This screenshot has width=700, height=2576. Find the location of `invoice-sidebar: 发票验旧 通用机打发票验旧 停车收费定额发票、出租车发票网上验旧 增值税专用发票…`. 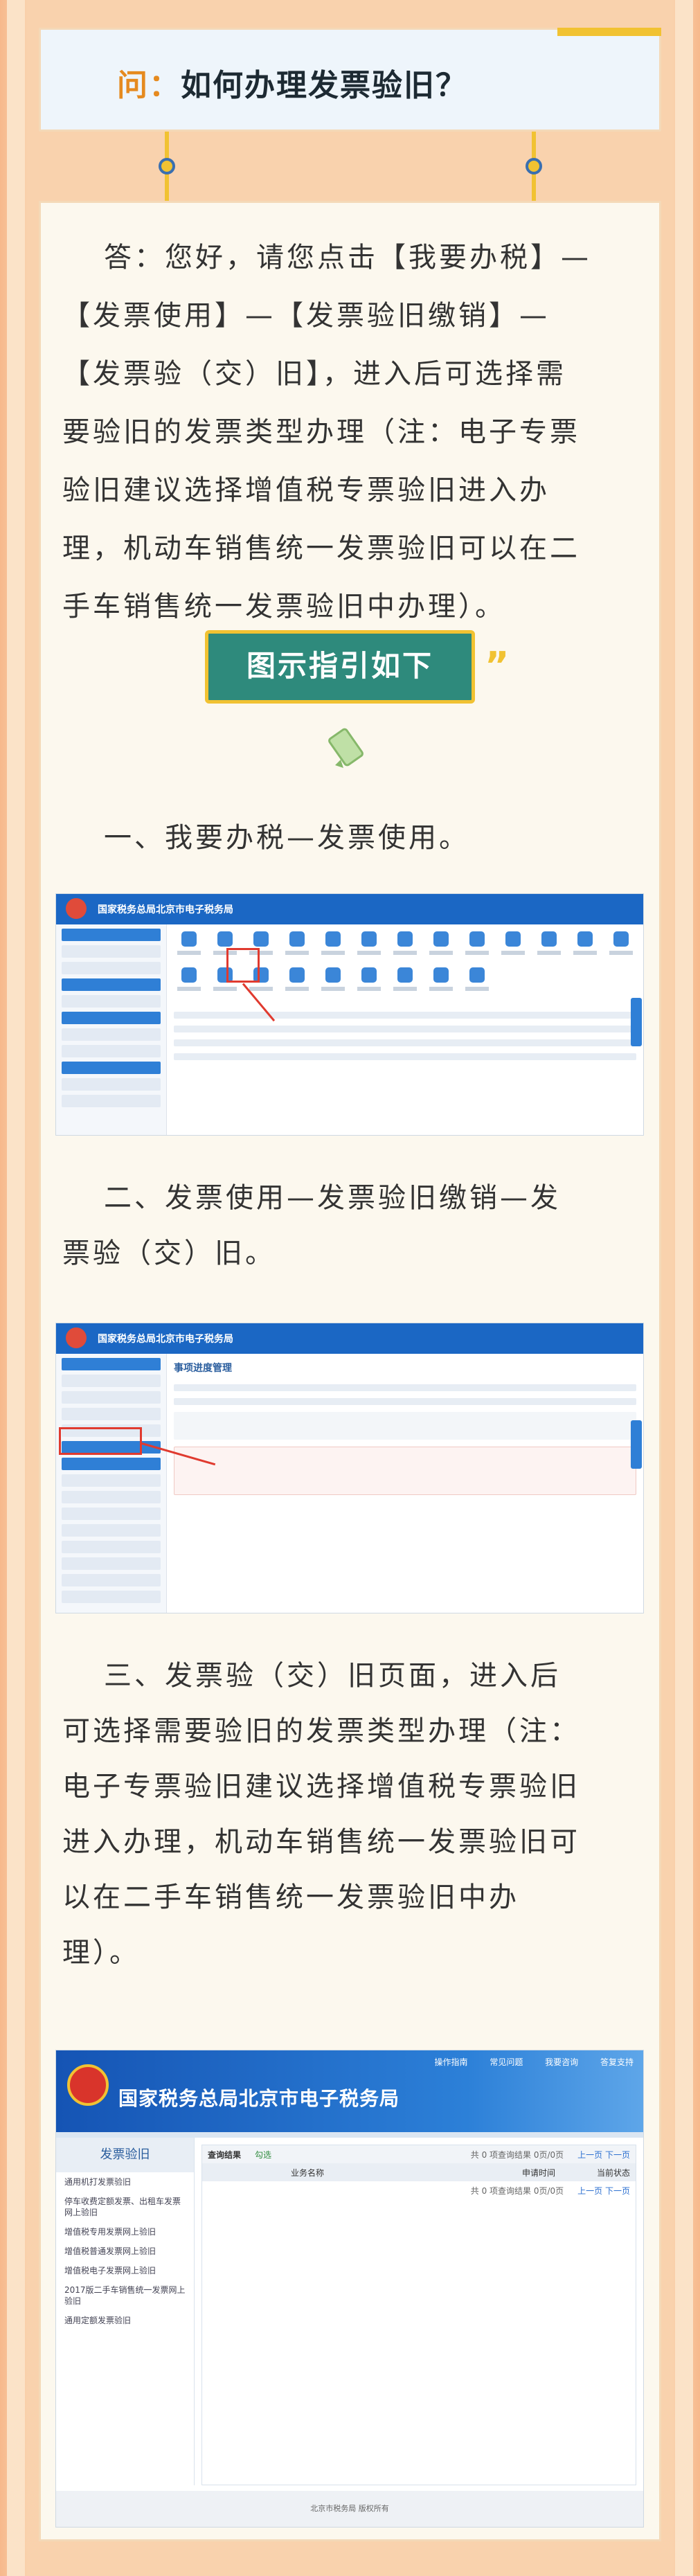

invoice-sidebar: 发票验旧 通用机打发票验旧 停车收费定额发票、出租车发票网上验旧 增值税专用发票… is located at coordinates (125, 2311).